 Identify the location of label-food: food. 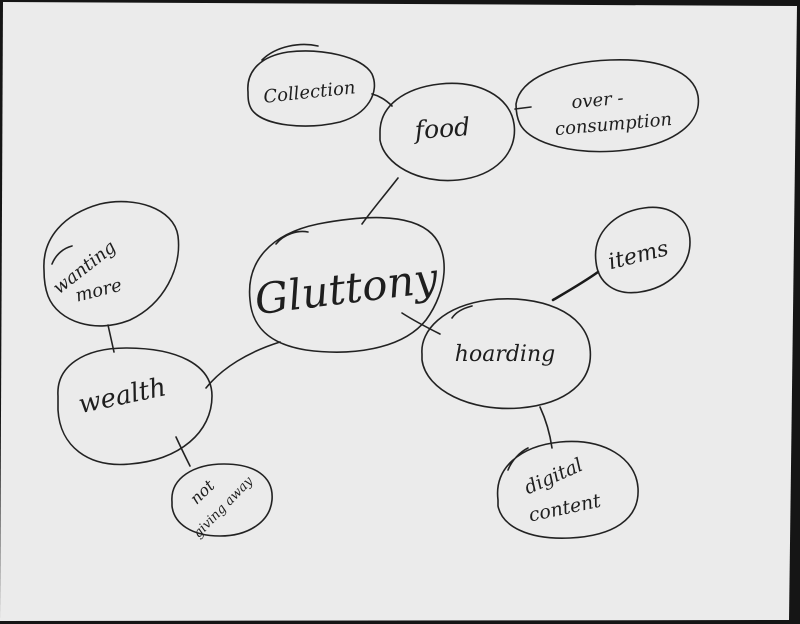
(441, 128).